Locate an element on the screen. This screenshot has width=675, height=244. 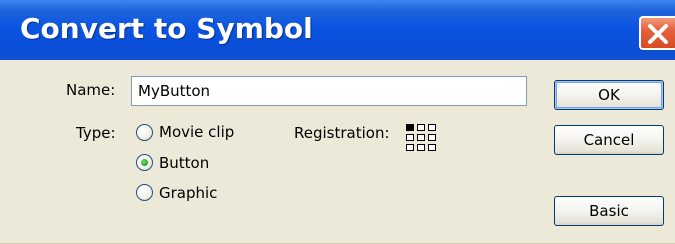
close-x-icon is located at coordinates (658, 34).